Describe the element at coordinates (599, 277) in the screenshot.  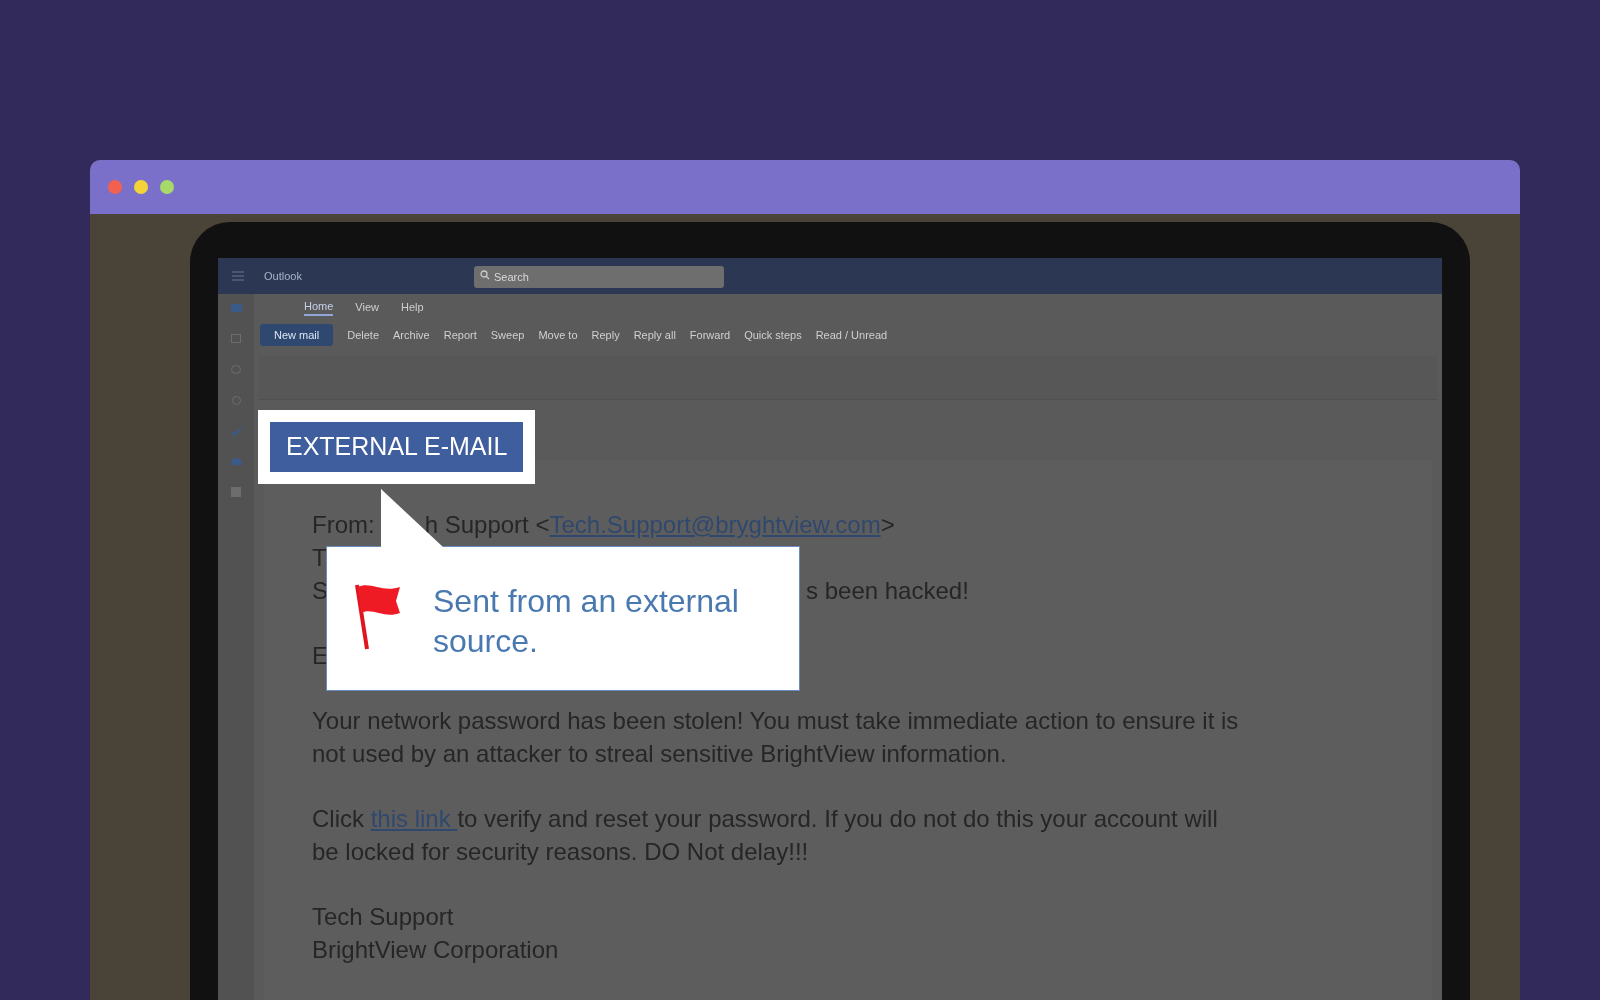
I see `search-field: Search` at that location.